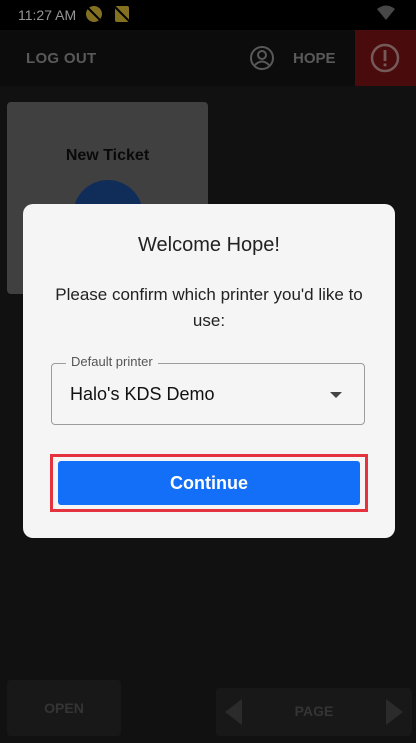 This screenshot has width=416, height=743. Describe the element at coordinates (142, 394) in the screenshot. I see `printer-select-value: Halo's KDS Demo` at that location.